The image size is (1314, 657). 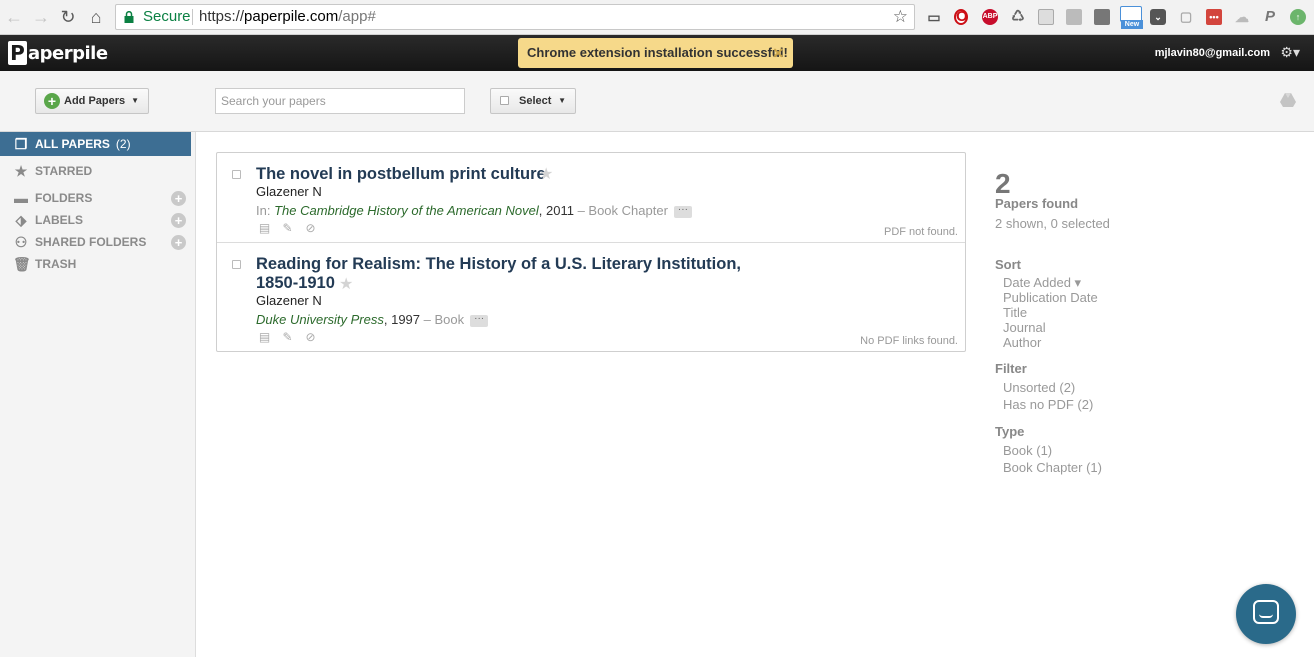 What do you see at coordinates (1290, 52) in the screenshot?
I see `gear-icon: ⚙▾` at bounding box center [1290, 52].